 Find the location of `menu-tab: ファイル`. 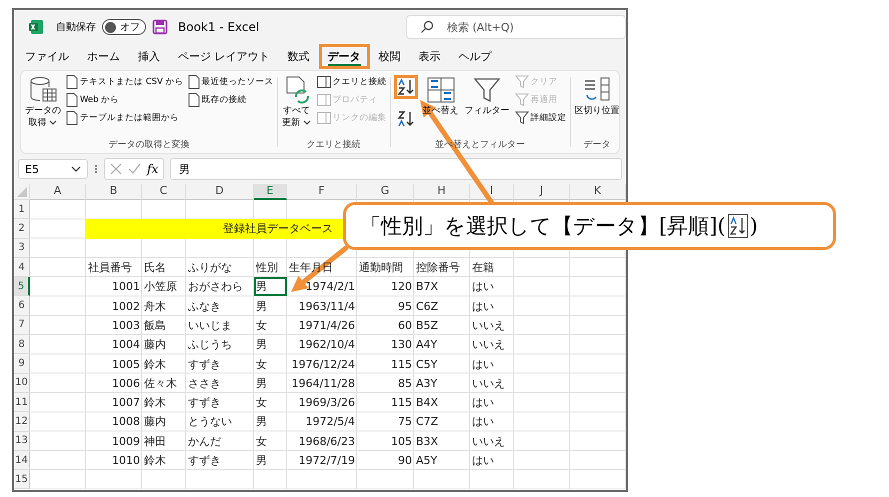

menu-tab: ファイル is located at coordinates (47, 56).